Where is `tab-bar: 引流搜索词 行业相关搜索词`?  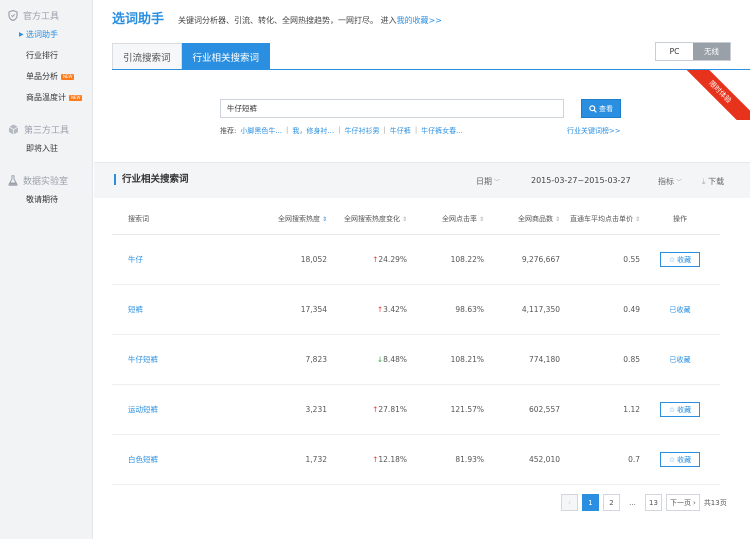 tab-bar: 引流搜索词 行业相关搜索词 is located at coordinates (191, 56).